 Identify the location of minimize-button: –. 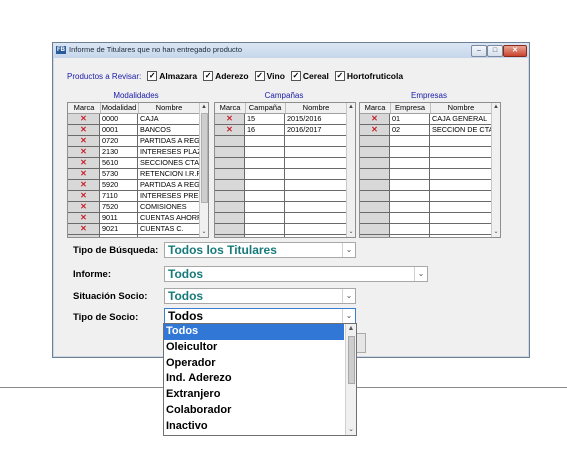
(479, 51).